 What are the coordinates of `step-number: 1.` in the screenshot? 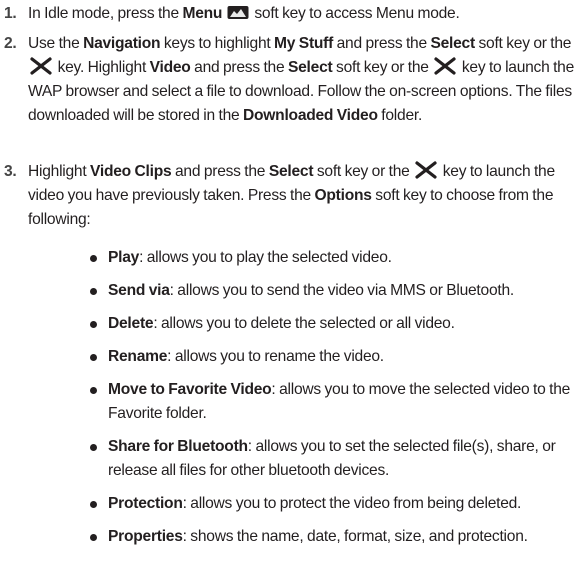 It's located at (10, 13).